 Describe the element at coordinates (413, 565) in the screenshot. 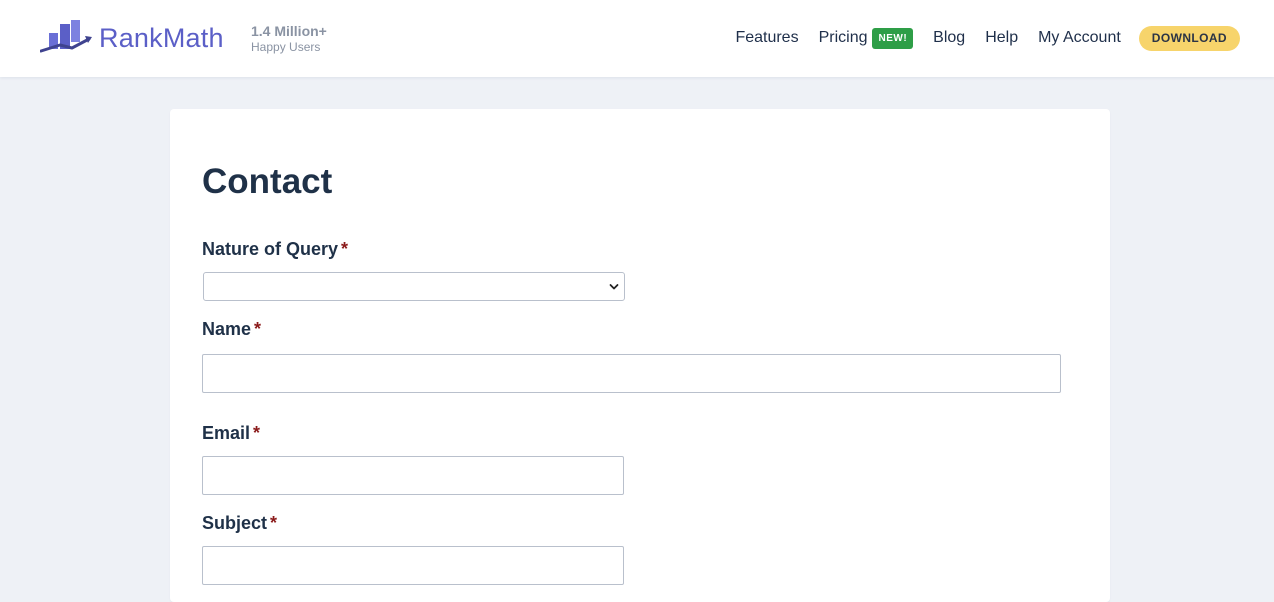

I see `subject-input` at that location.